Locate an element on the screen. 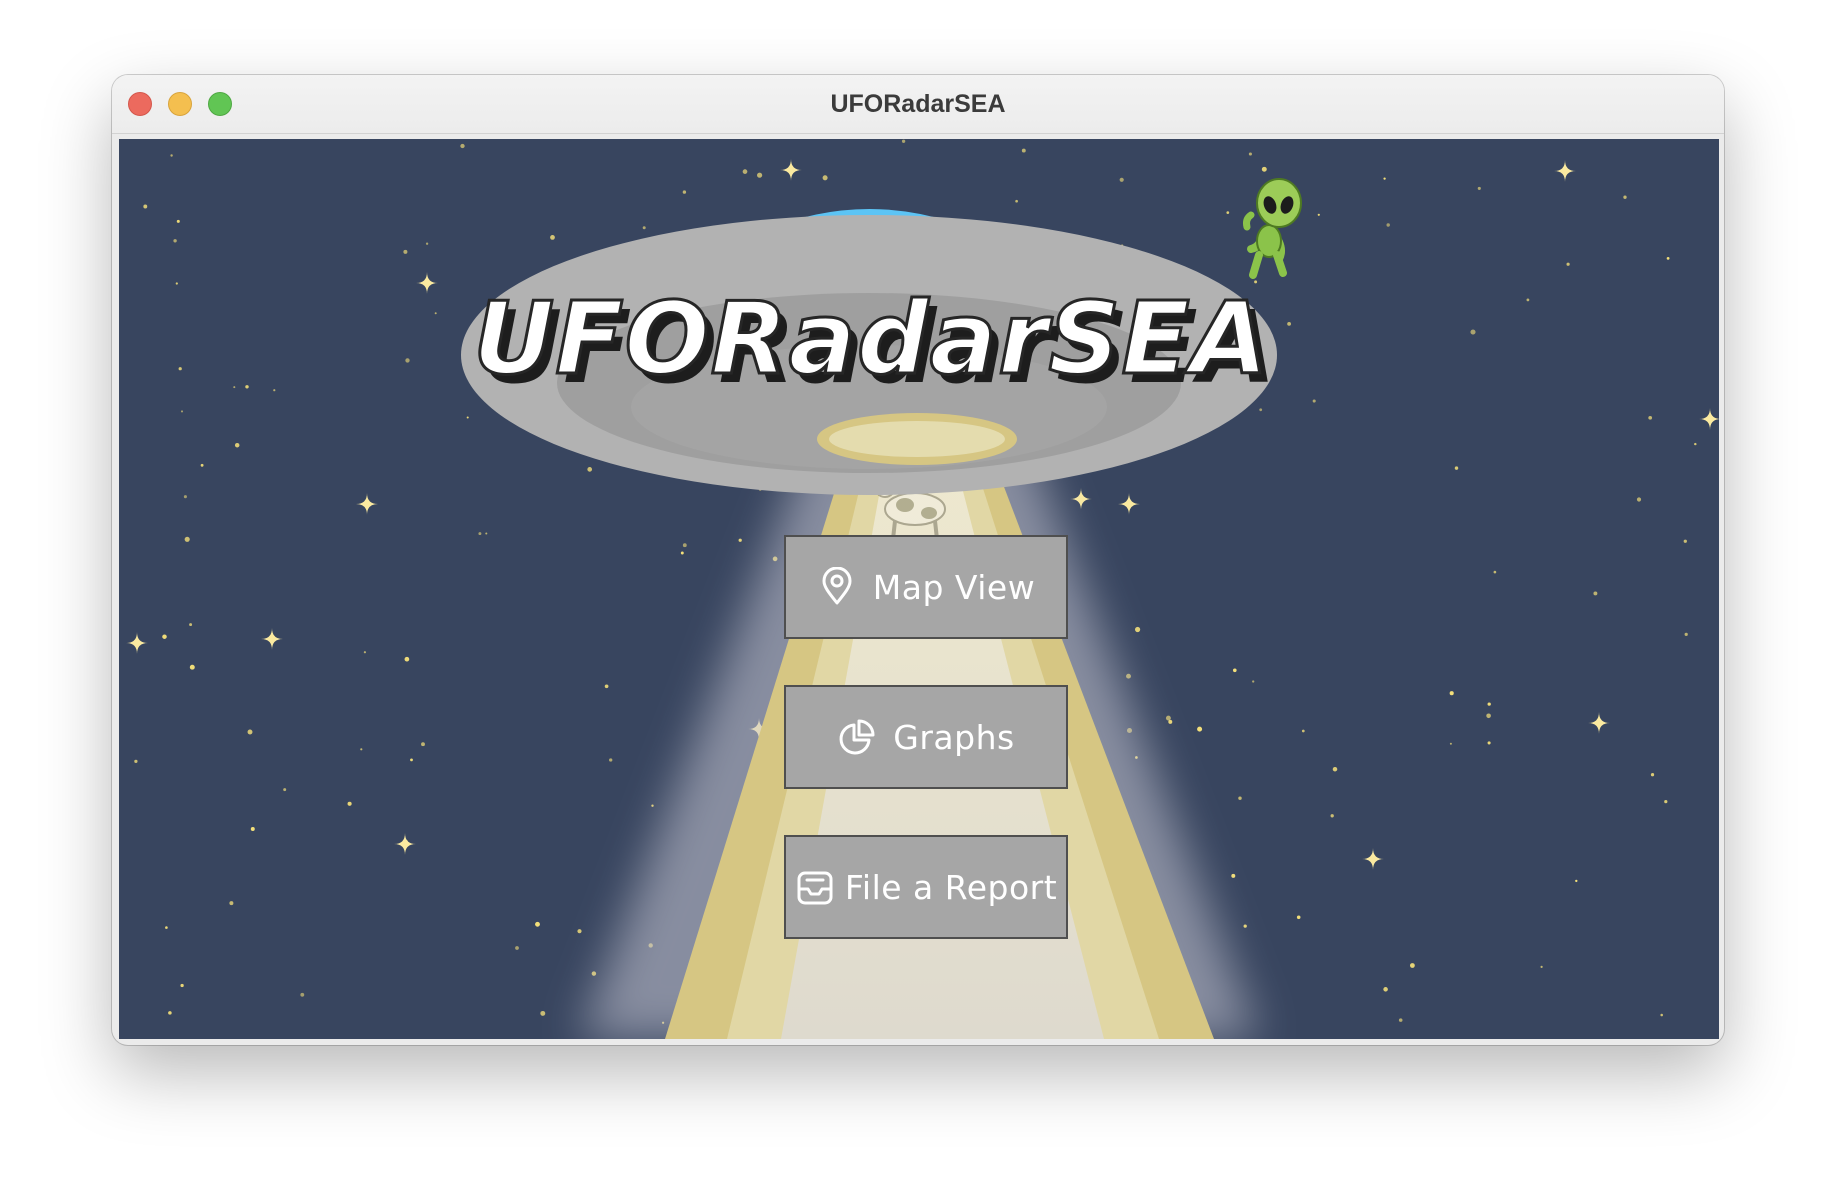 The width and height of the screenshot is (1836, 1192). window-title: UFORadarSEA is located at coordinates (918, 104).